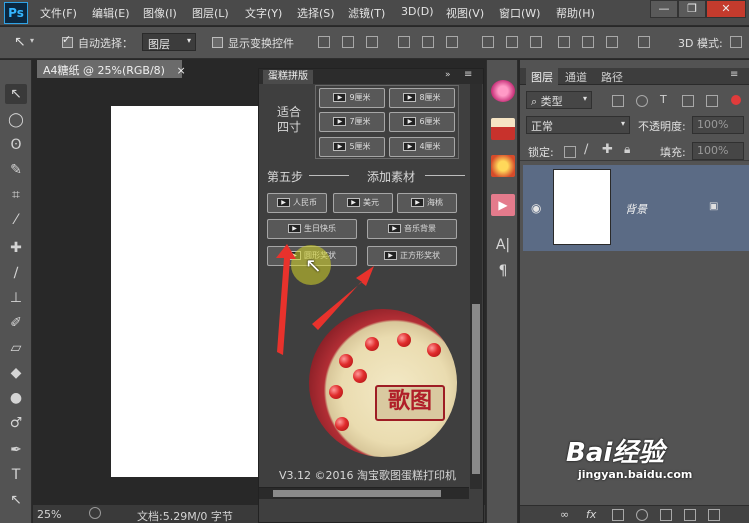 The width and height of the screenshot is (749, 523). What do you see at coordinates (503, 166) in the screenshot?
I see `award-icon` at bounding box center [503, 166].